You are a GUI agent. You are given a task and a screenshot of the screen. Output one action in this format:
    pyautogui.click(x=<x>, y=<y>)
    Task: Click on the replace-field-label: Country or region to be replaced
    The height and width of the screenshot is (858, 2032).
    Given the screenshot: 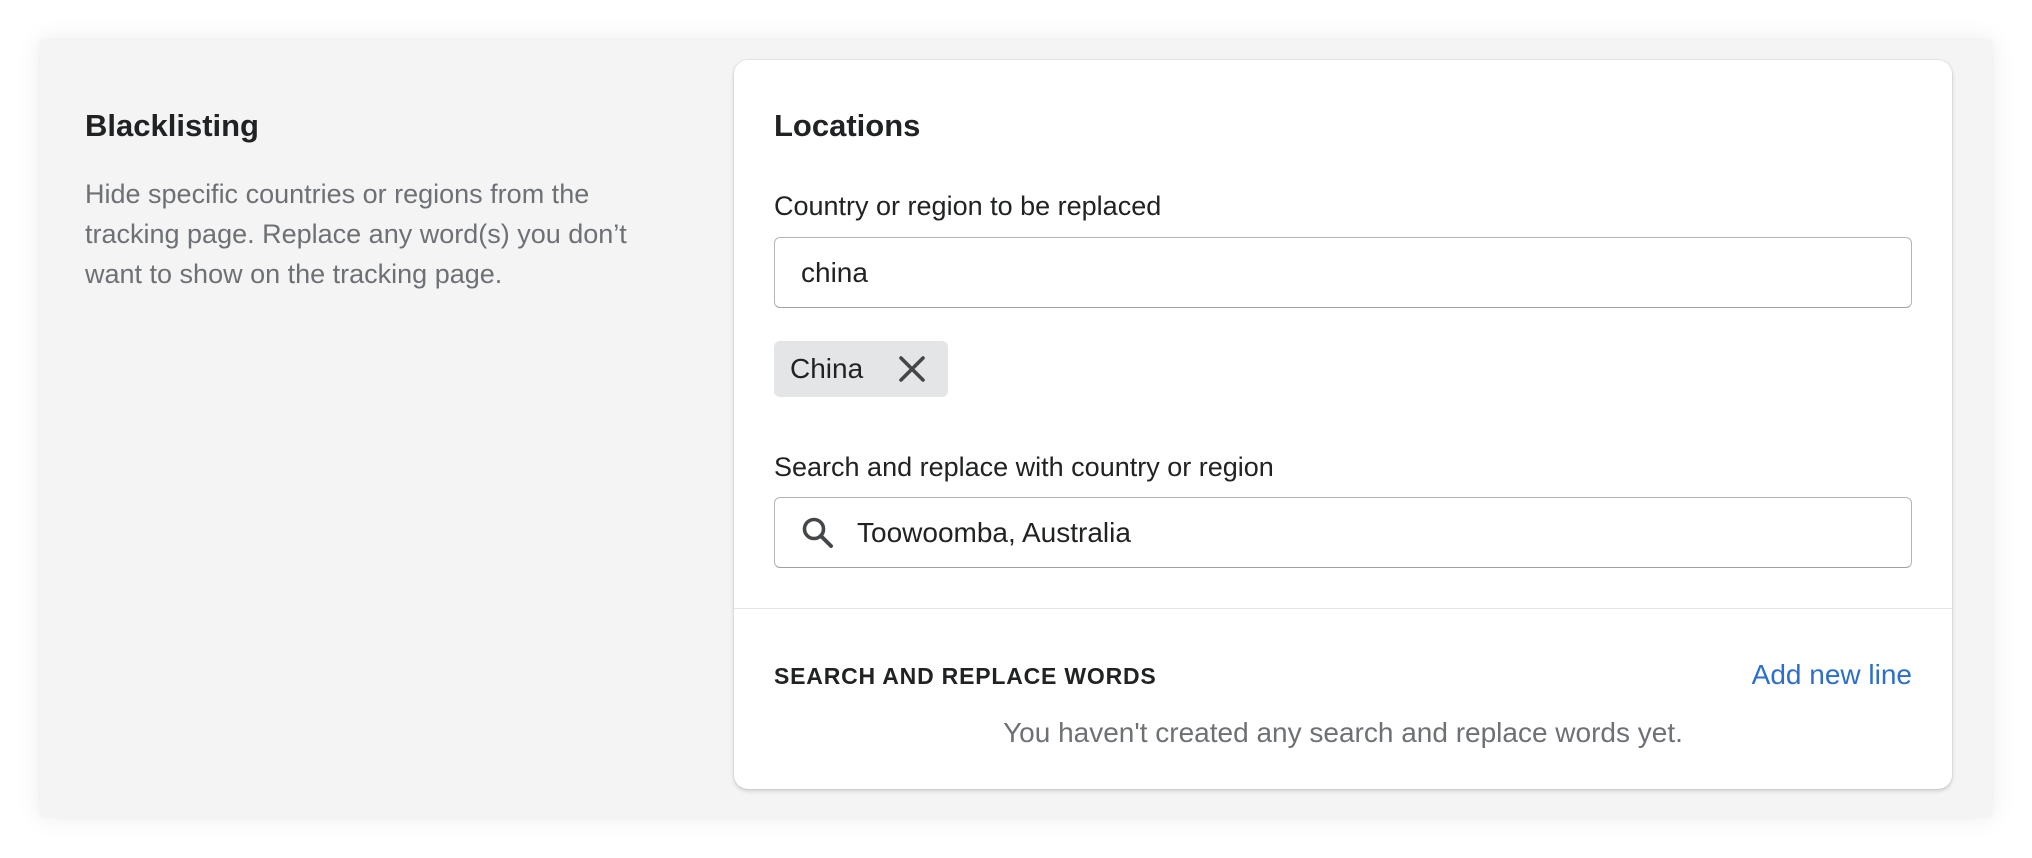 What is the action you would take?
    pyautogui.click(x=968, y=206)
    